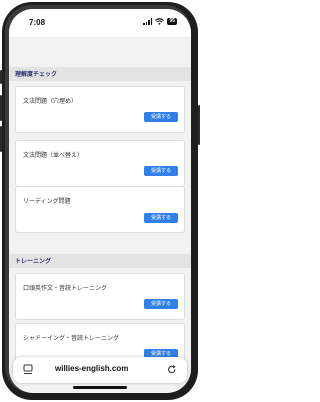 This screenshot has height=402, width=320. What do you see at coordinates (100, 296) in the screenshot?
I see `course-card: 口頭英作文・音読トレーニング 受講する` at bounding box center [100, 296].